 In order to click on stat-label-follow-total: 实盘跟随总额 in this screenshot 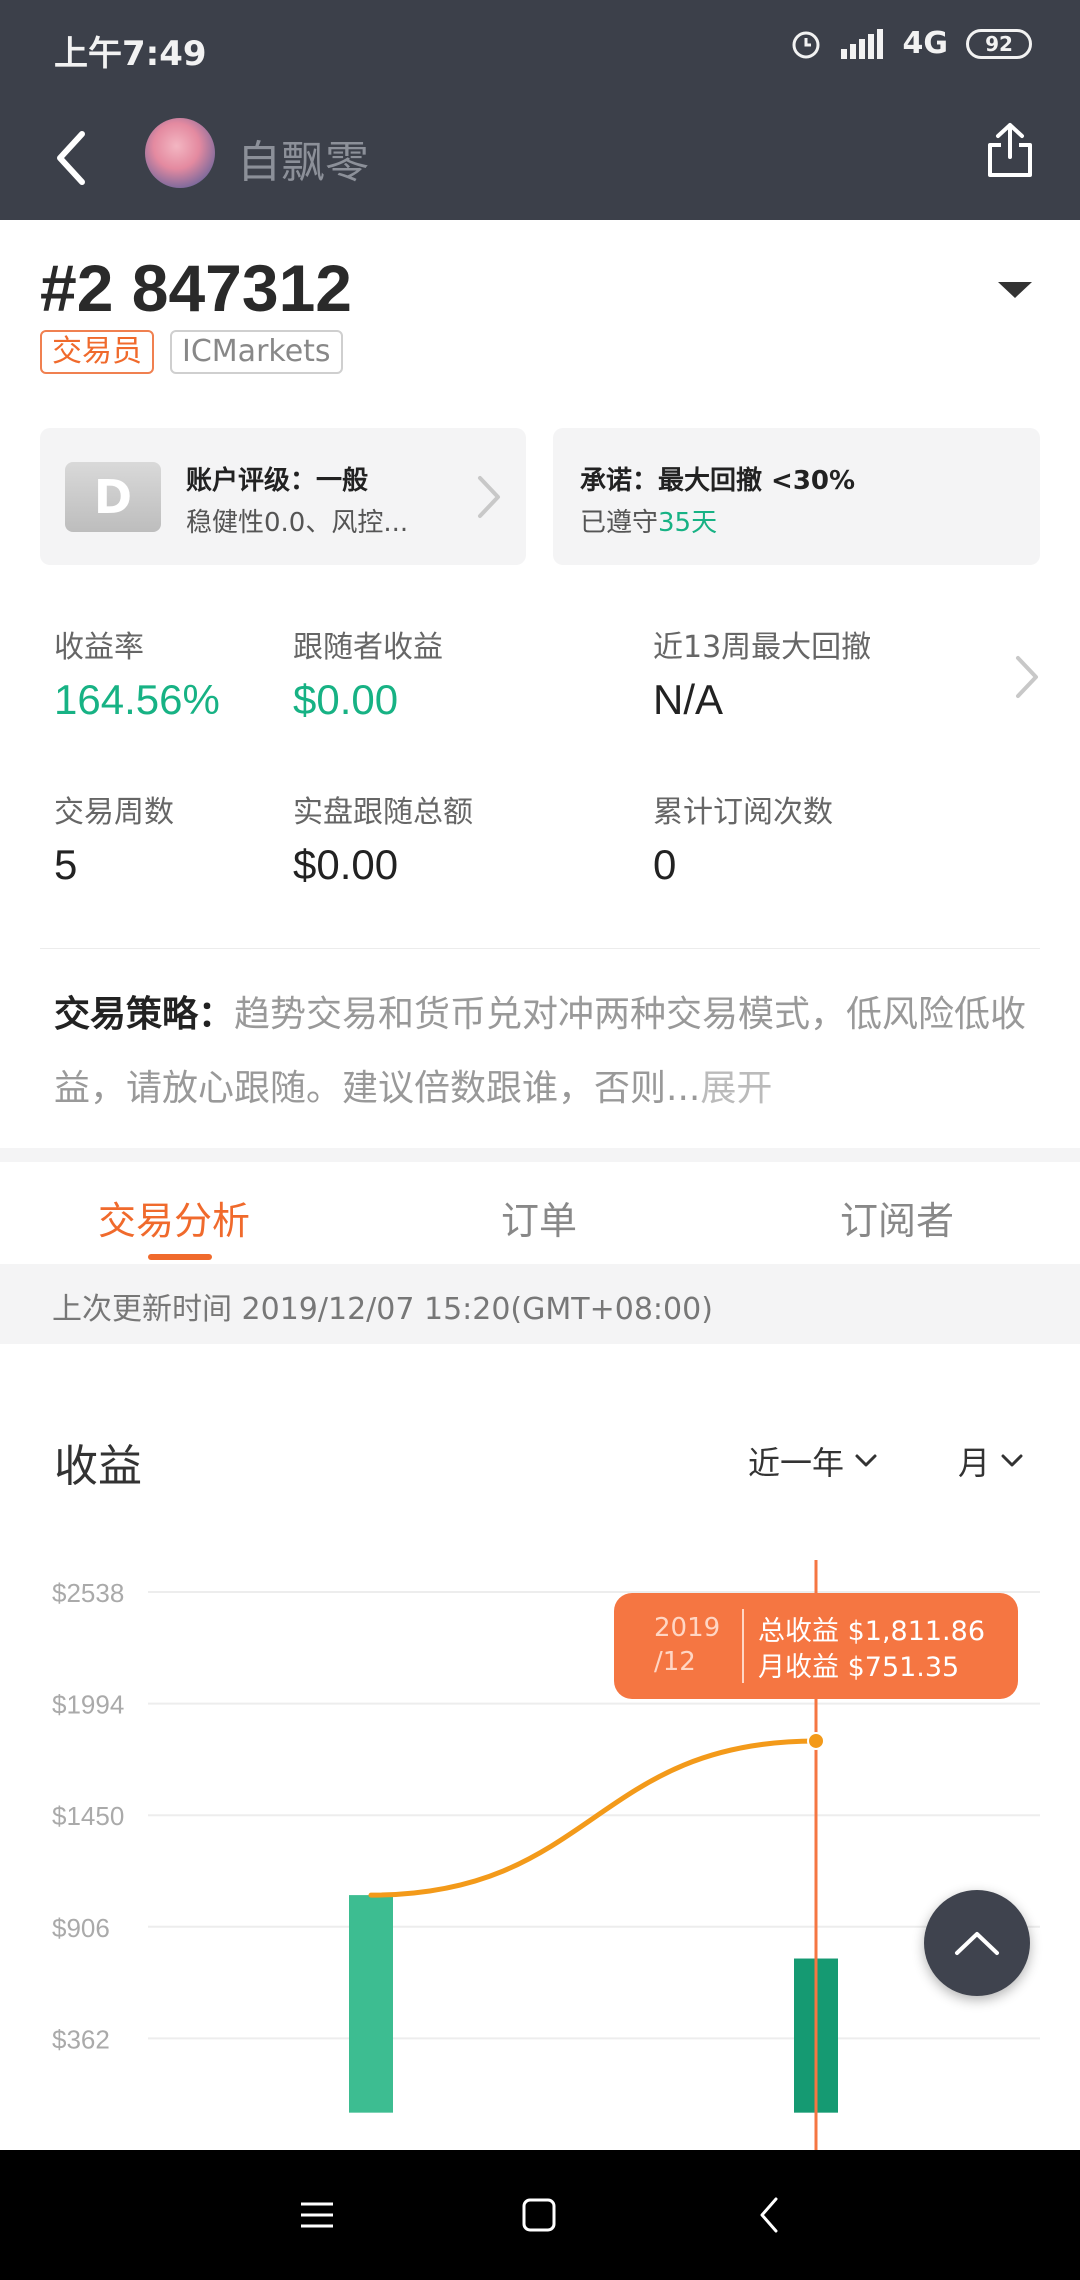, I will do `click(383, 812)`.